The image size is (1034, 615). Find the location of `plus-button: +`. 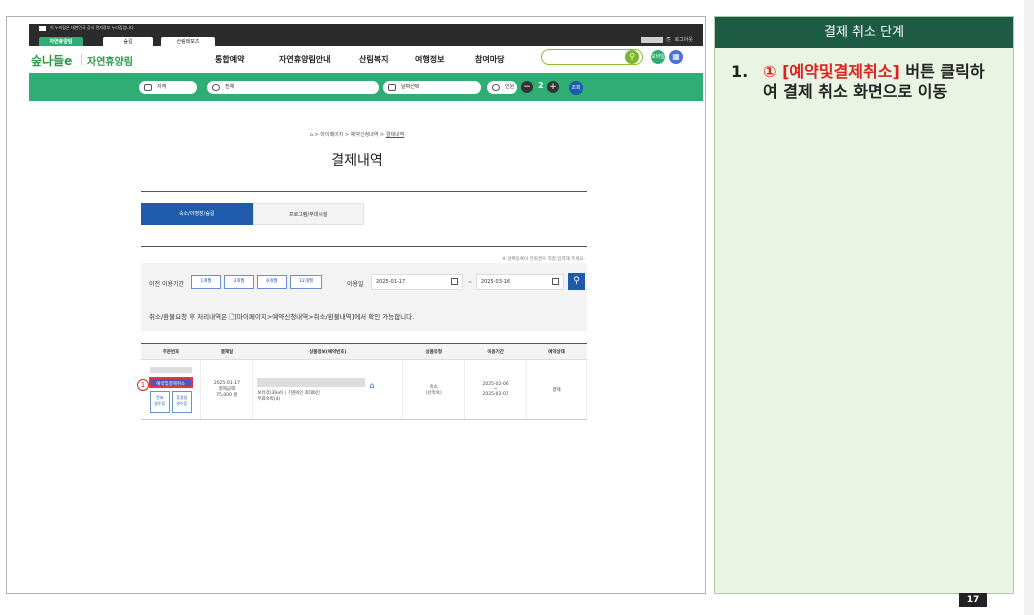

plus-button: + is located at coordinates (553, 87).